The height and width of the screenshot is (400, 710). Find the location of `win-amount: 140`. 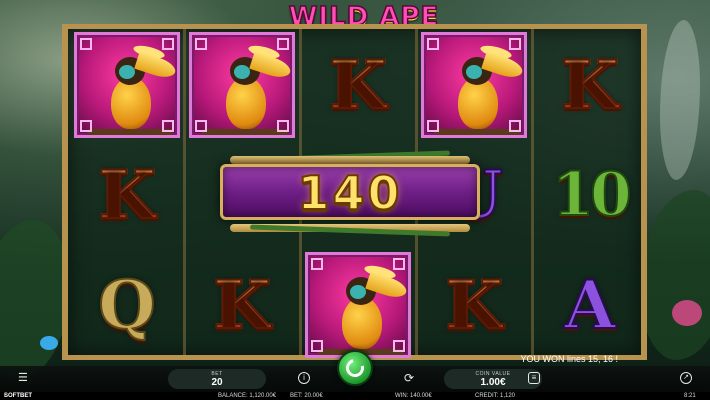

win-amount: 140 is located at coordinates (349, 193).